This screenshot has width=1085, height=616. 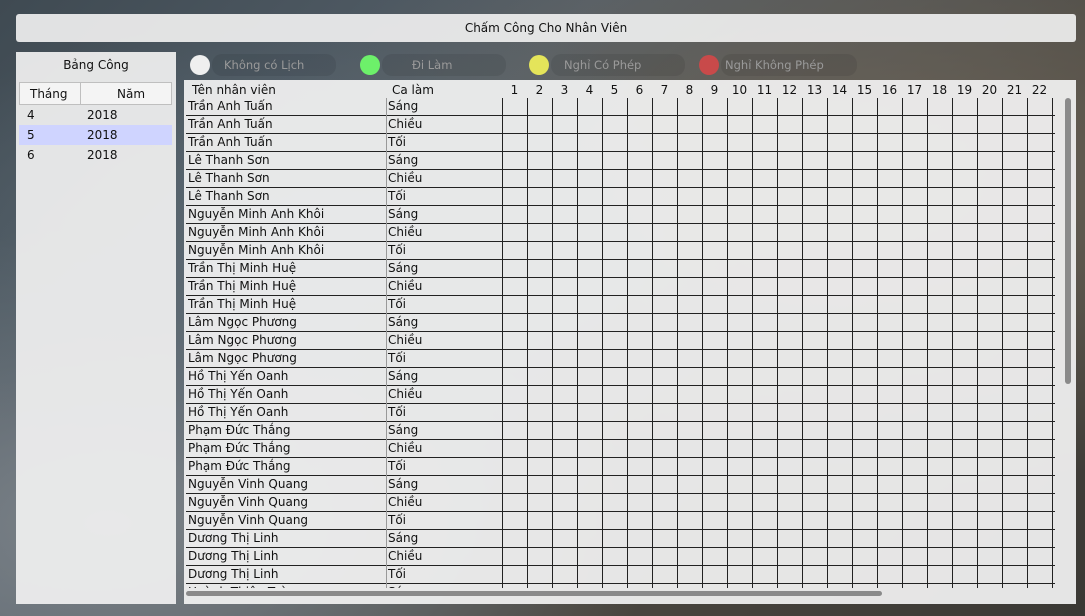 I want to click on column-header-day: 14, so click(x=839, y=90).